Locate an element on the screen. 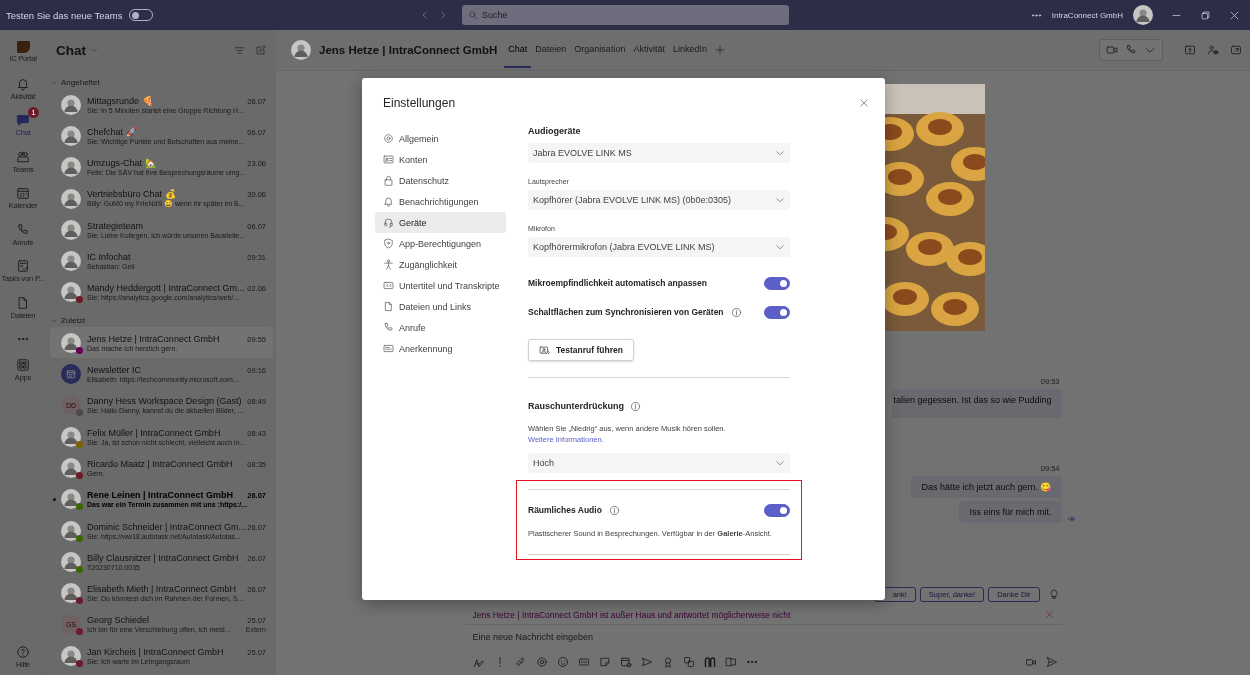 Image resolution: width=1250 pixels, height=675 pixels. send-icon is located at coordinates (1051, 661).